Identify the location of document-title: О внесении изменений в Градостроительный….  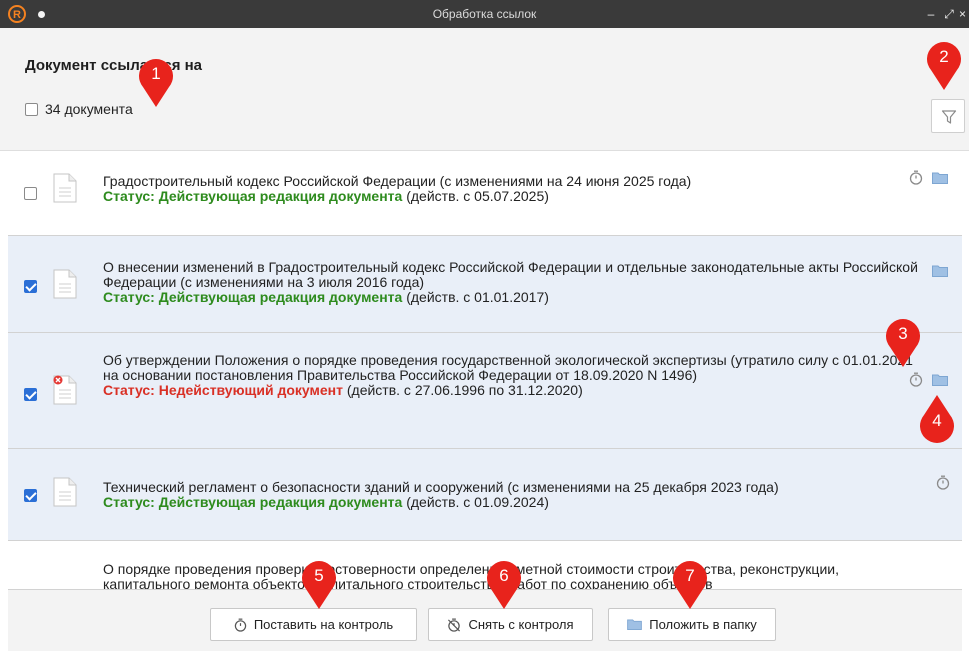
(512, 275).